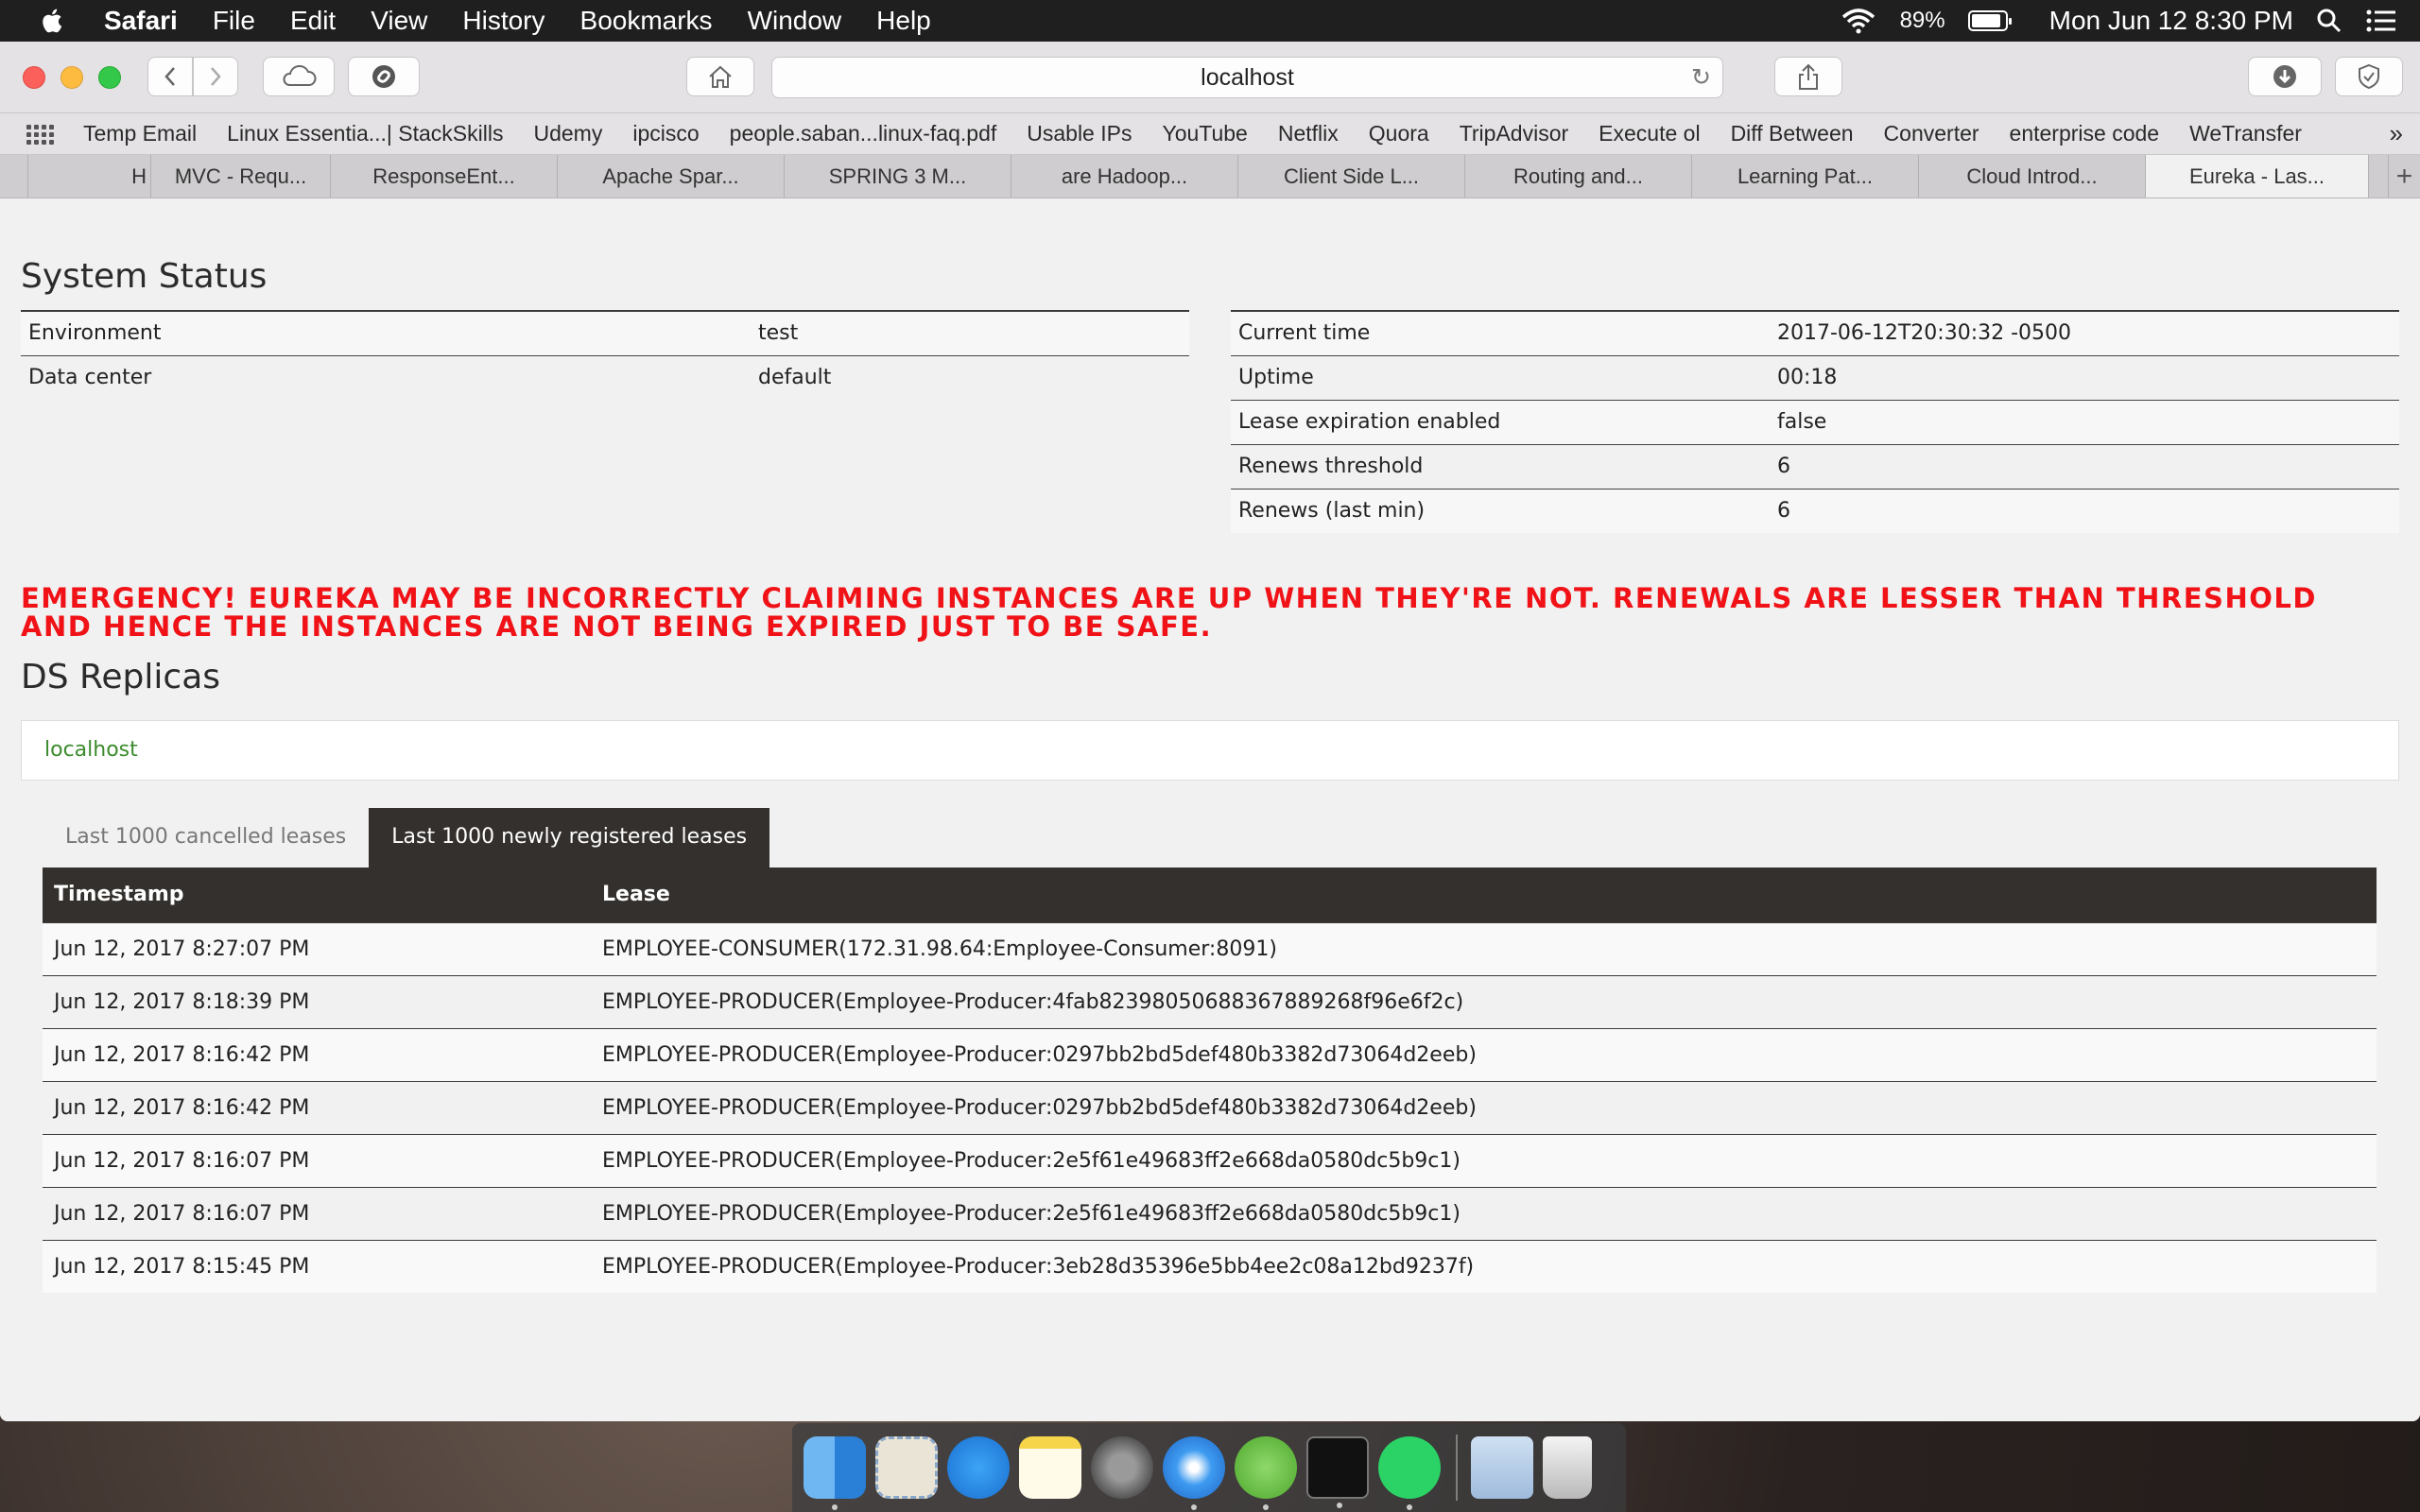  What do you see at coordinates (720, 76) in the screenshot?
I see `home-button` at bounding box center [720, 76].